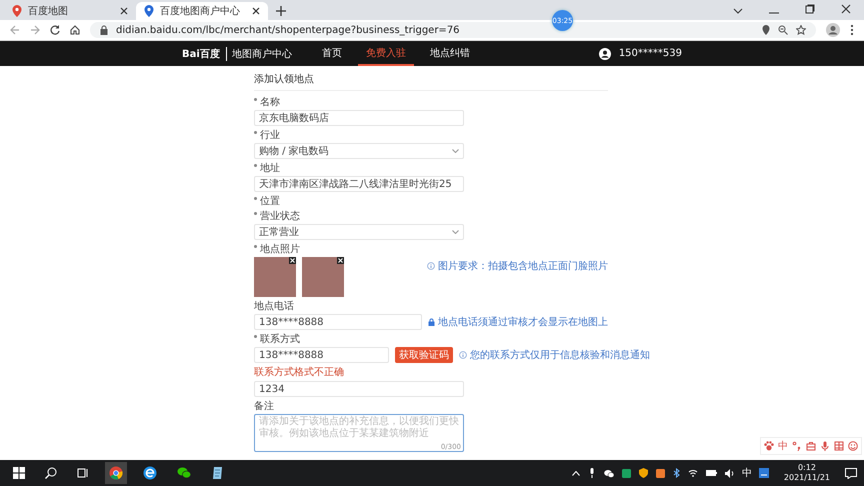  Describe the element at coordinates (450, 53) in the screenshot. I see `nav-link: 地点纠错` at that location.